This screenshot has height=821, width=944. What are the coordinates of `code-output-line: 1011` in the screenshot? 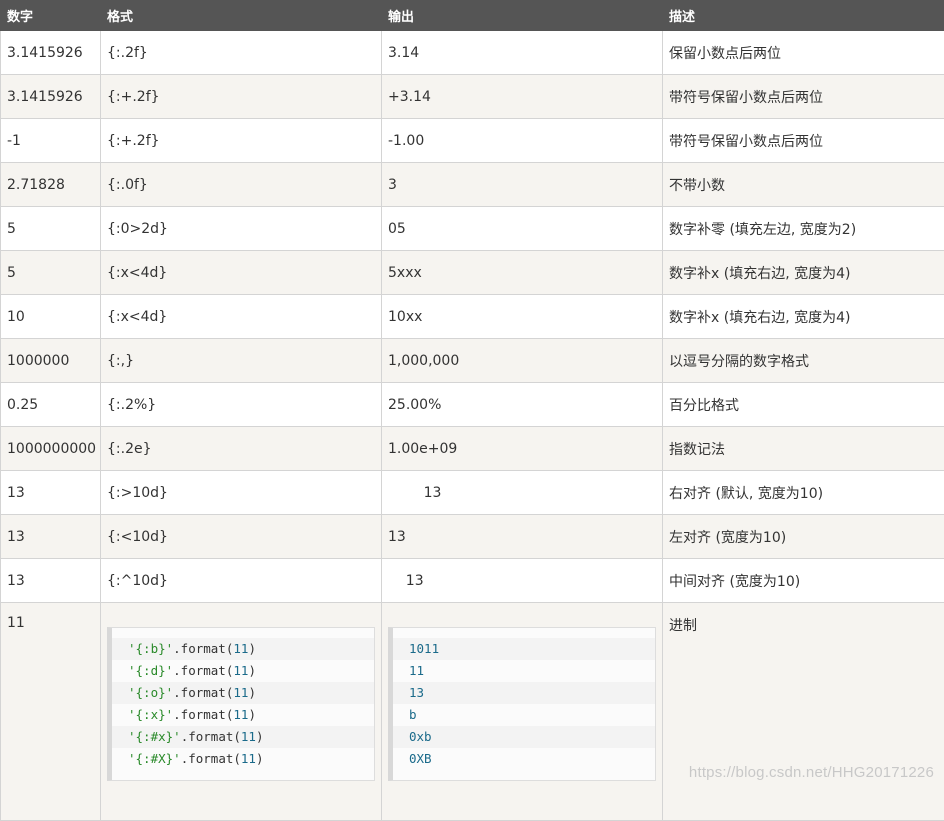 It's located at (524, 649).